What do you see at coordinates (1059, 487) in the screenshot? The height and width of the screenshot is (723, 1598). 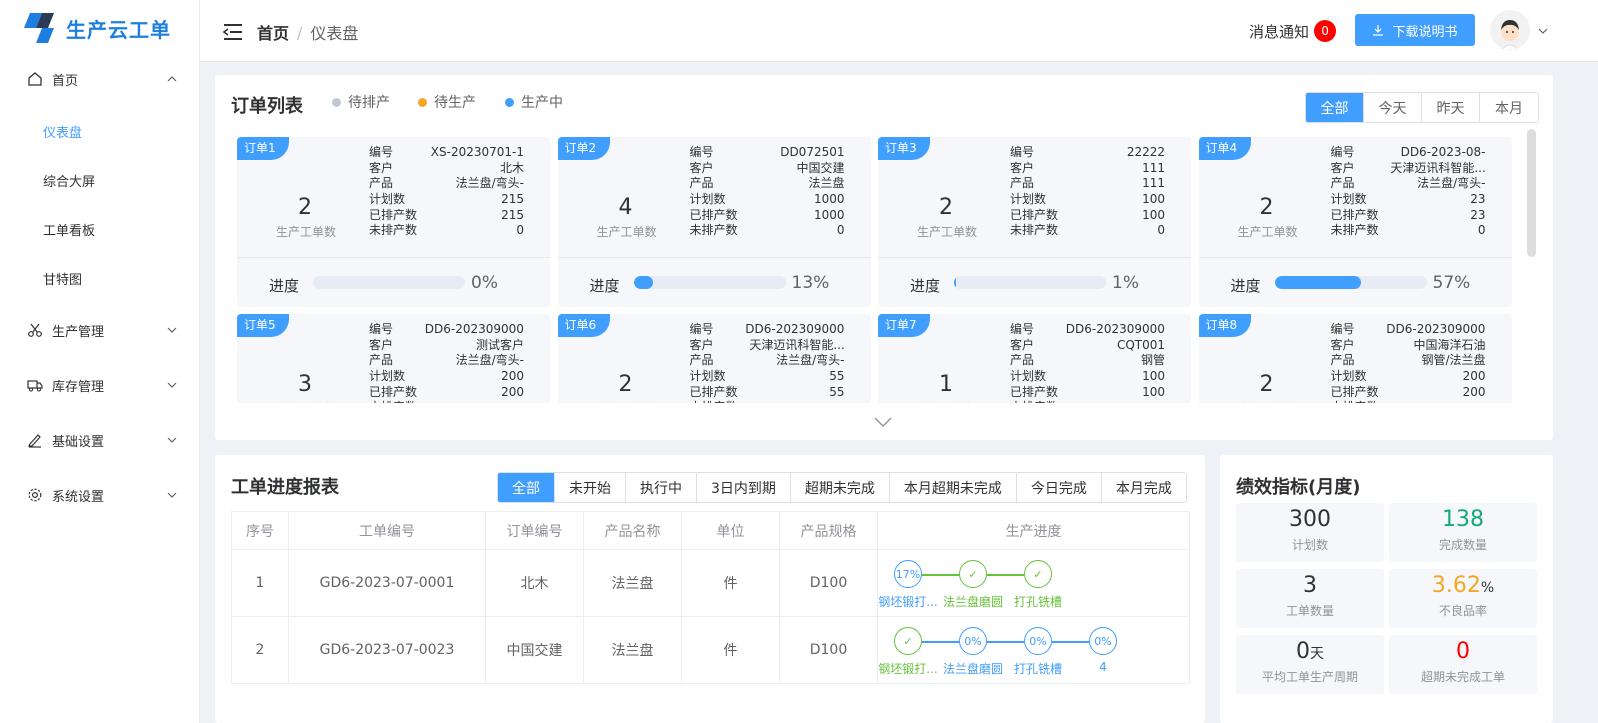 I see `filter-button: 今日完成` at bounding box center [1059, 487].